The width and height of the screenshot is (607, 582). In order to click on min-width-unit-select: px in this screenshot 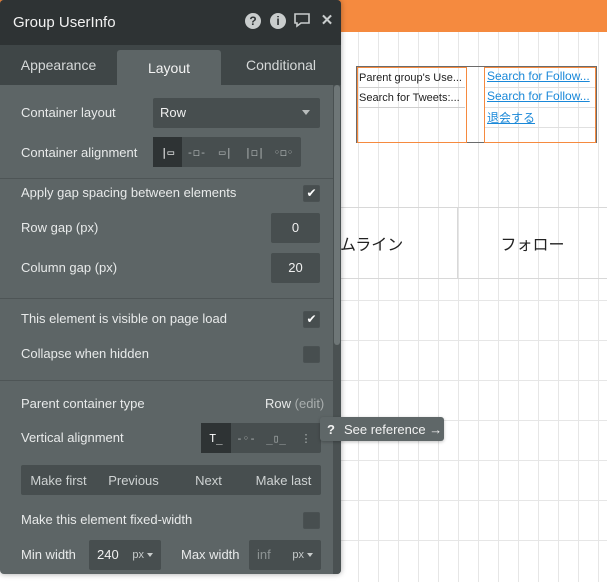, I will do `click(142, 555)`.